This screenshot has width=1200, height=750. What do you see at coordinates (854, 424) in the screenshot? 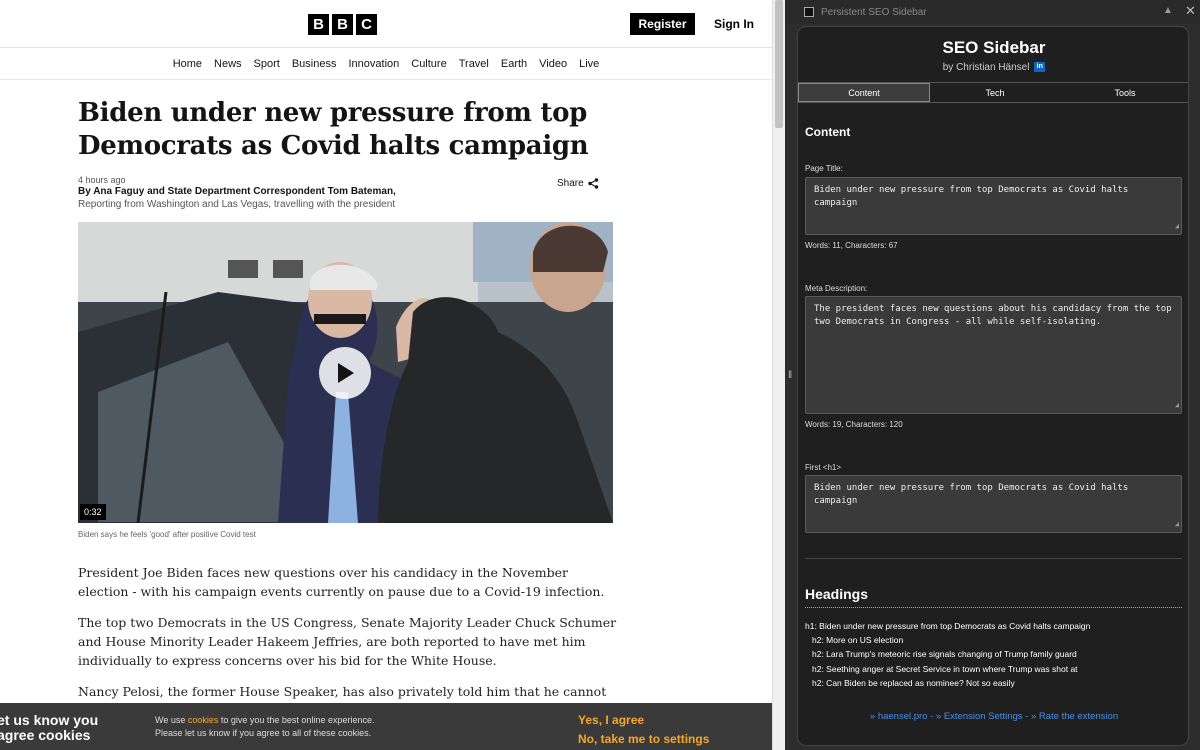
I see `meta-description-count: Words: 19, Characters: 120` at bounding box center [854, 424].